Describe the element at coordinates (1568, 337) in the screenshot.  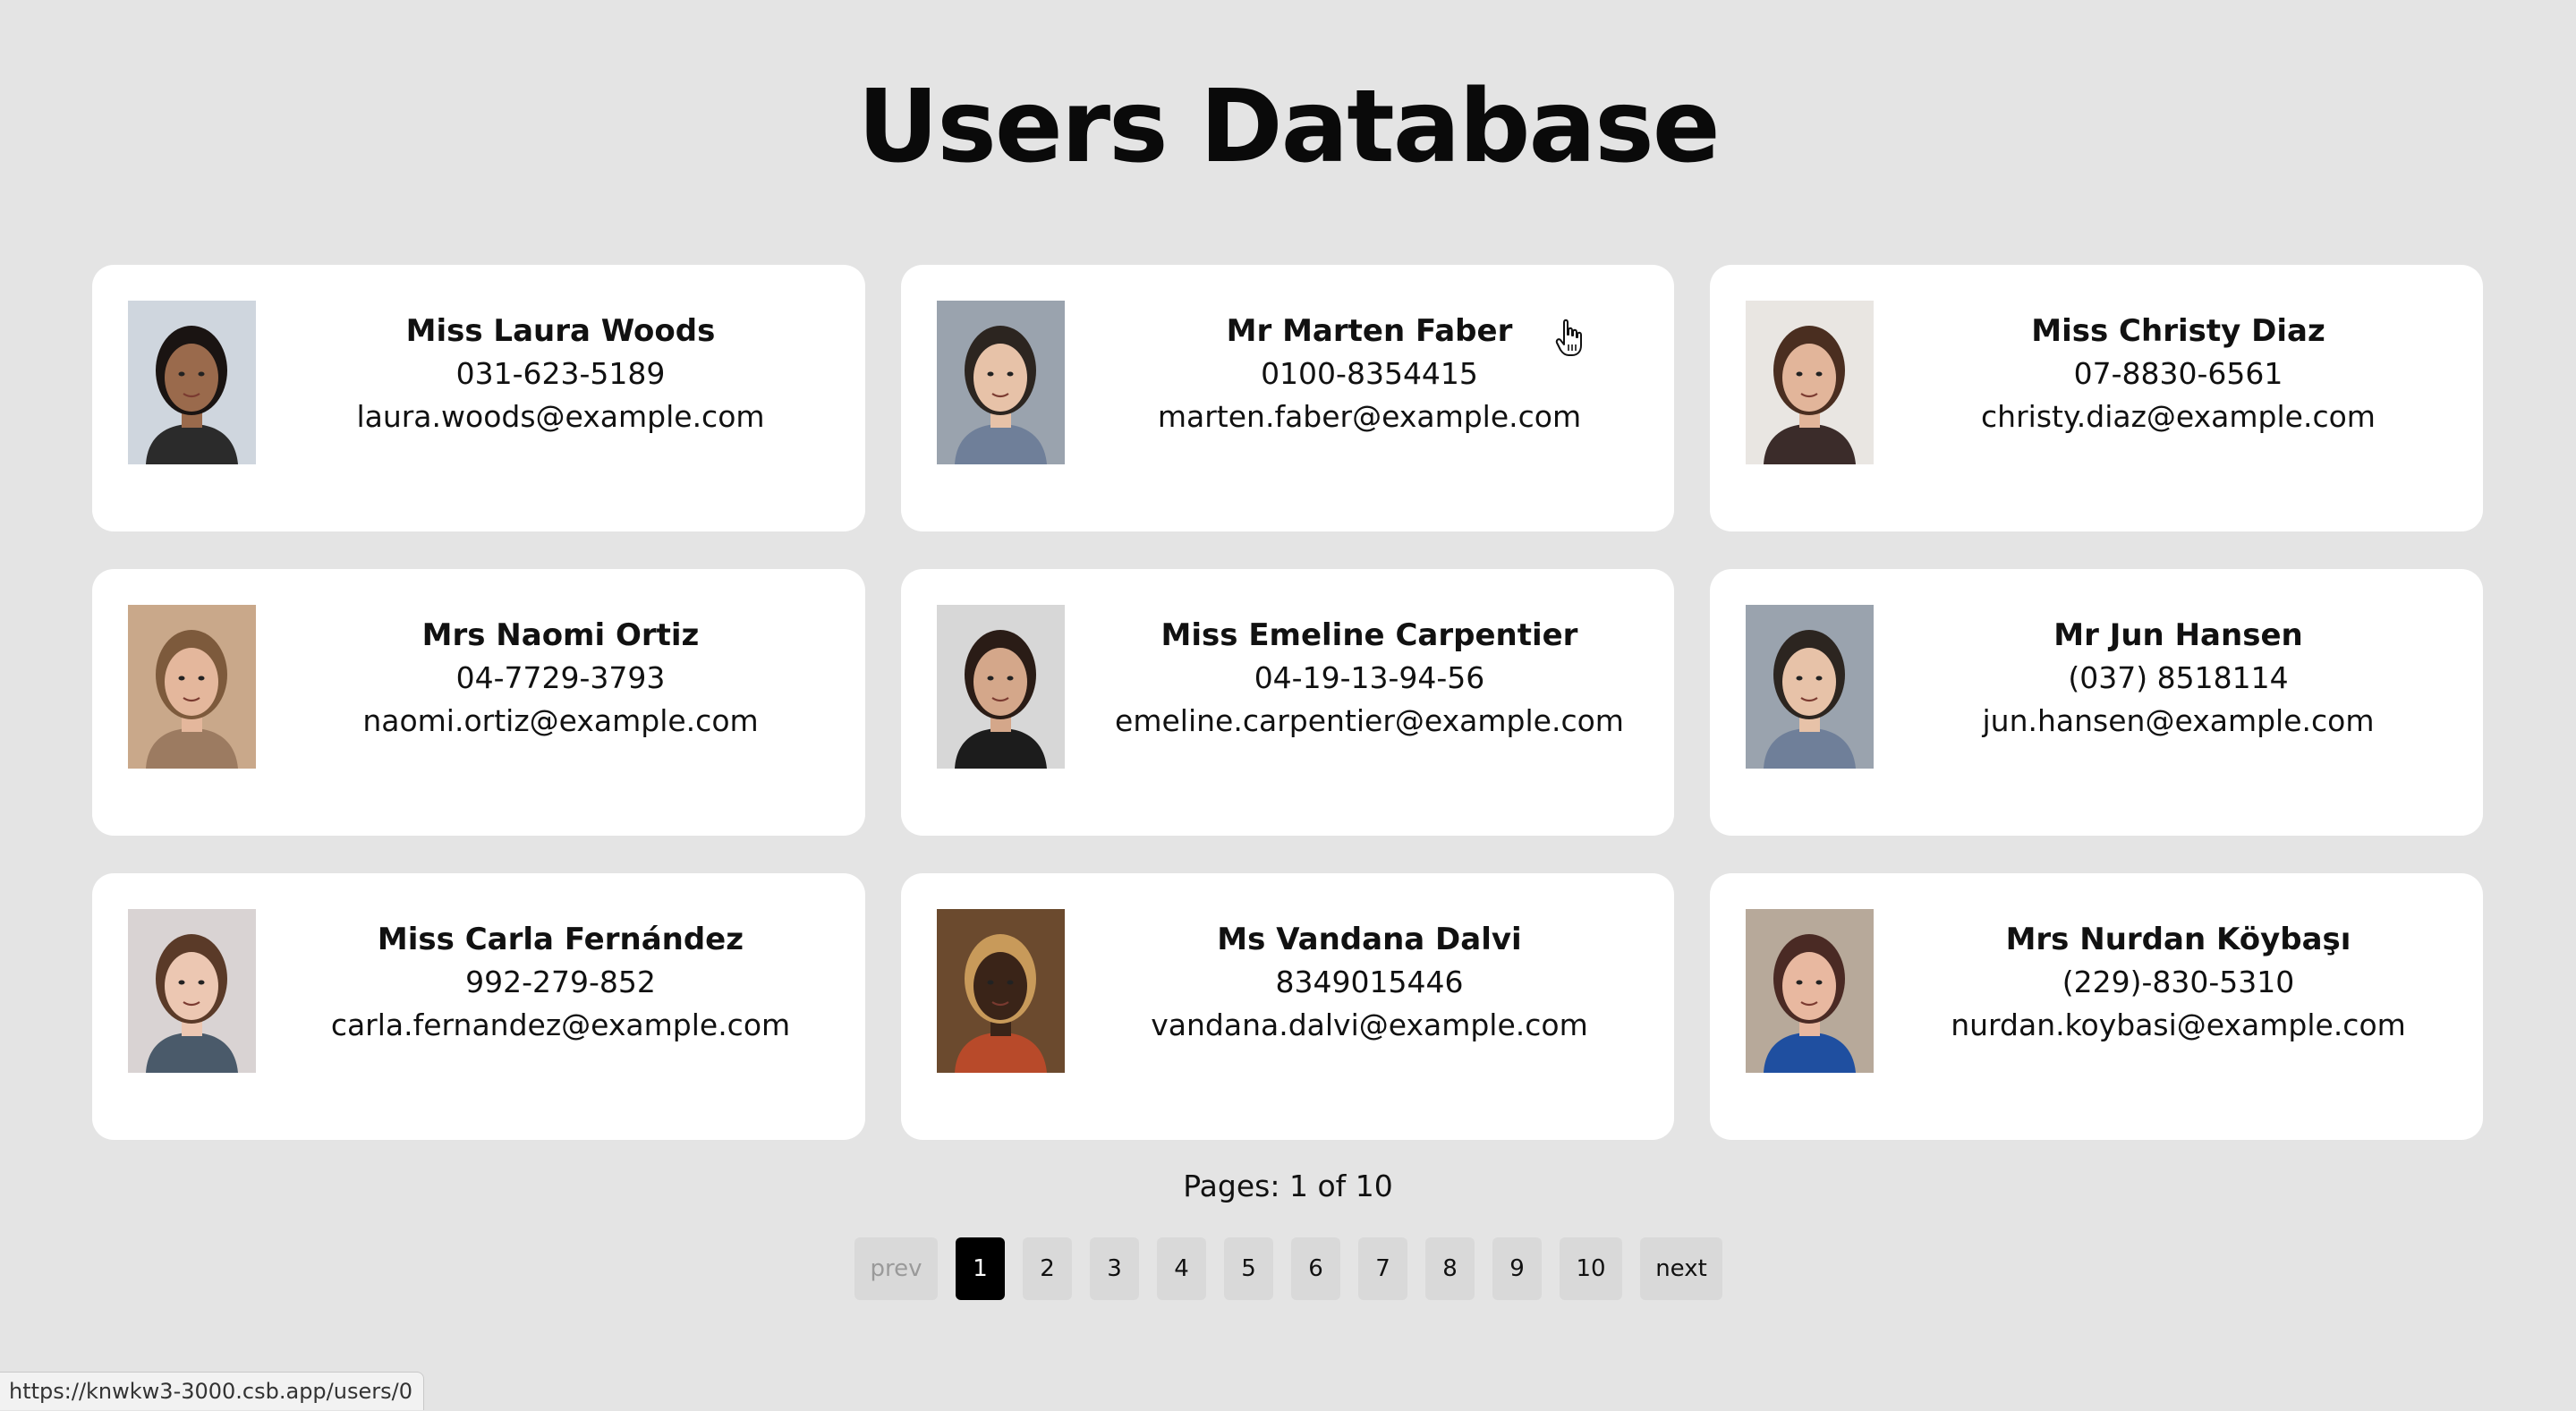
I see `hand-cursor-icon` at that location.